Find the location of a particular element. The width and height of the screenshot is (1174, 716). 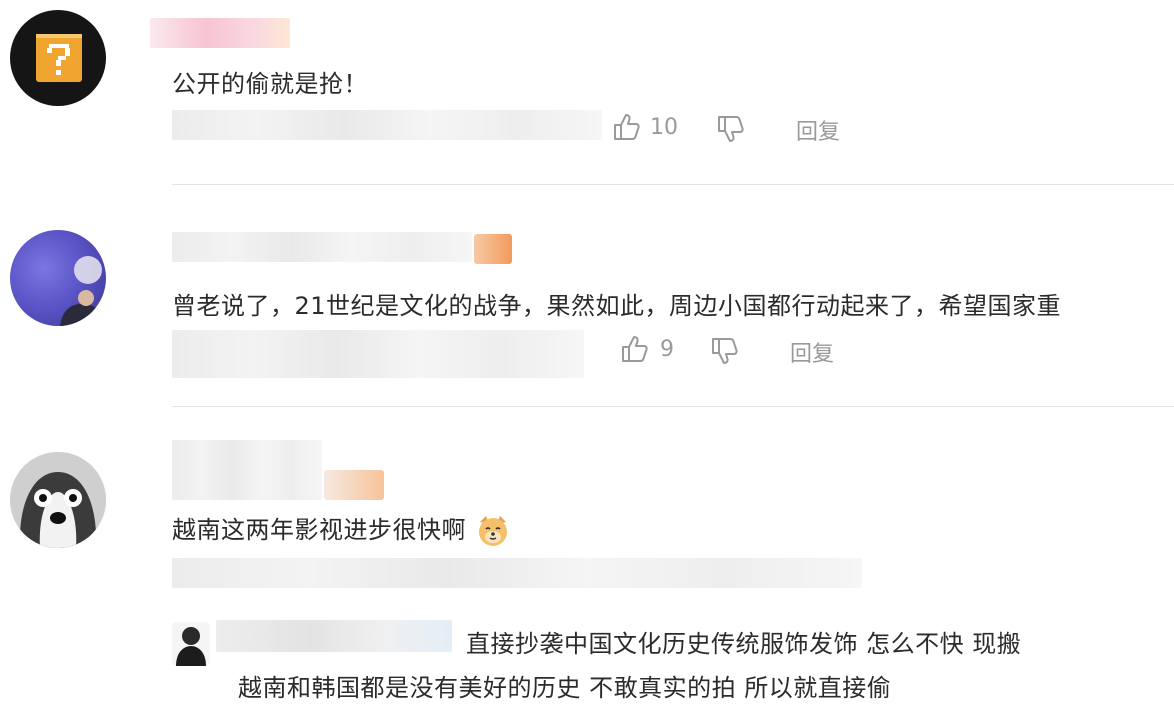

like-button: 10 is located at coordinates (645, 127).